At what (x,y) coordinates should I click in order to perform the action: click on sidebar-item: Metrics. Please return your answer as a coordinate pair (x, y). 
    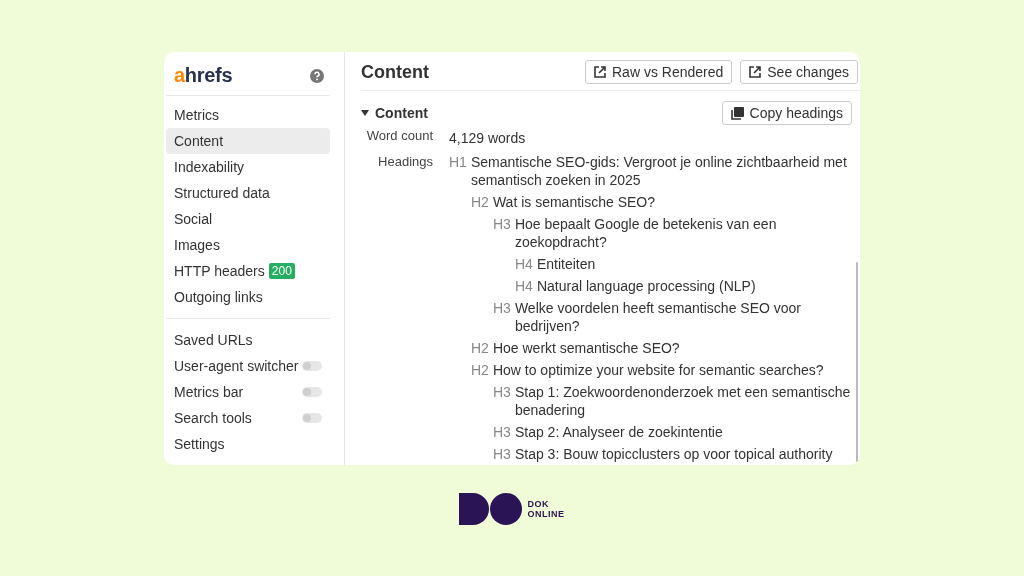
    Looking at the image, I should click on (248, 115).